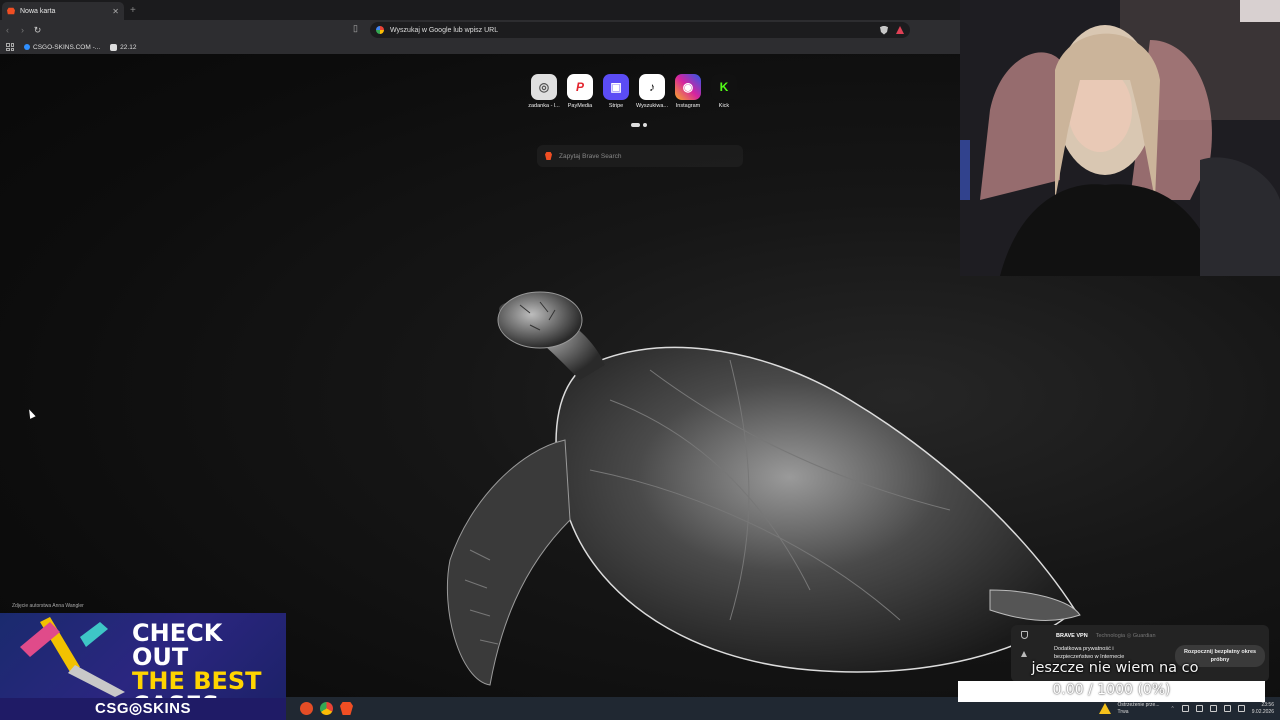  I want to click on back-icon: ‹, so click(7, 30).